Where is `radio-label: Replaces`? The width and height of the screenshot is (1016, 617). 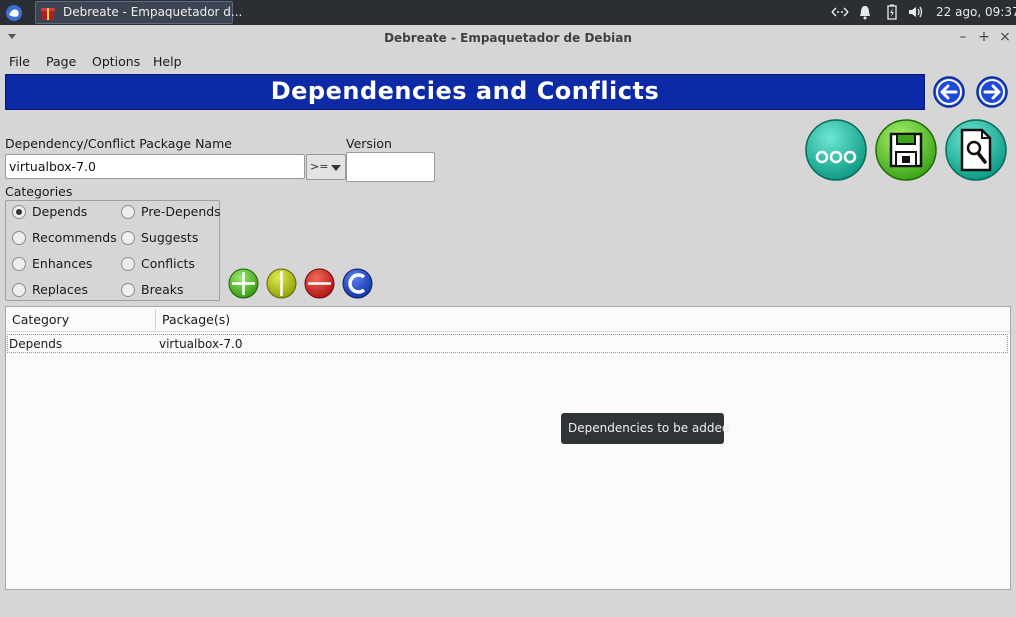 radio-label: Replaces is located at coordinates (60, 289).